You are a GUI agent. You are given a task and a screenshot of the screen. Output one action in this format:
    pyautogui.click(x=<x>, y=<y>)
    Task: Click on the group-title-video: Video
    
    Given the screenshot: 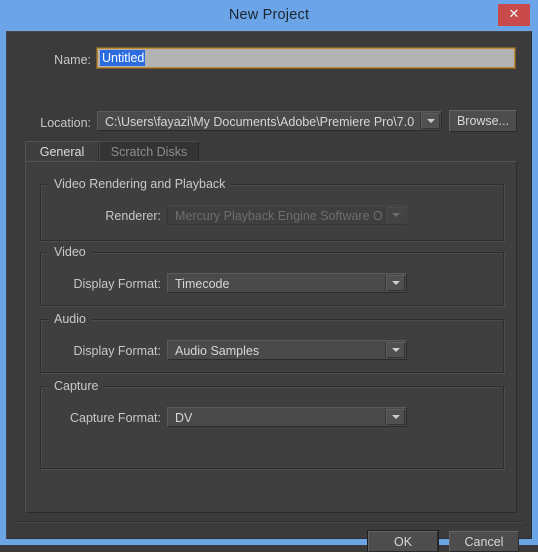 What is the action you would take?
    pyautogui.click(x=70, y=252)
    